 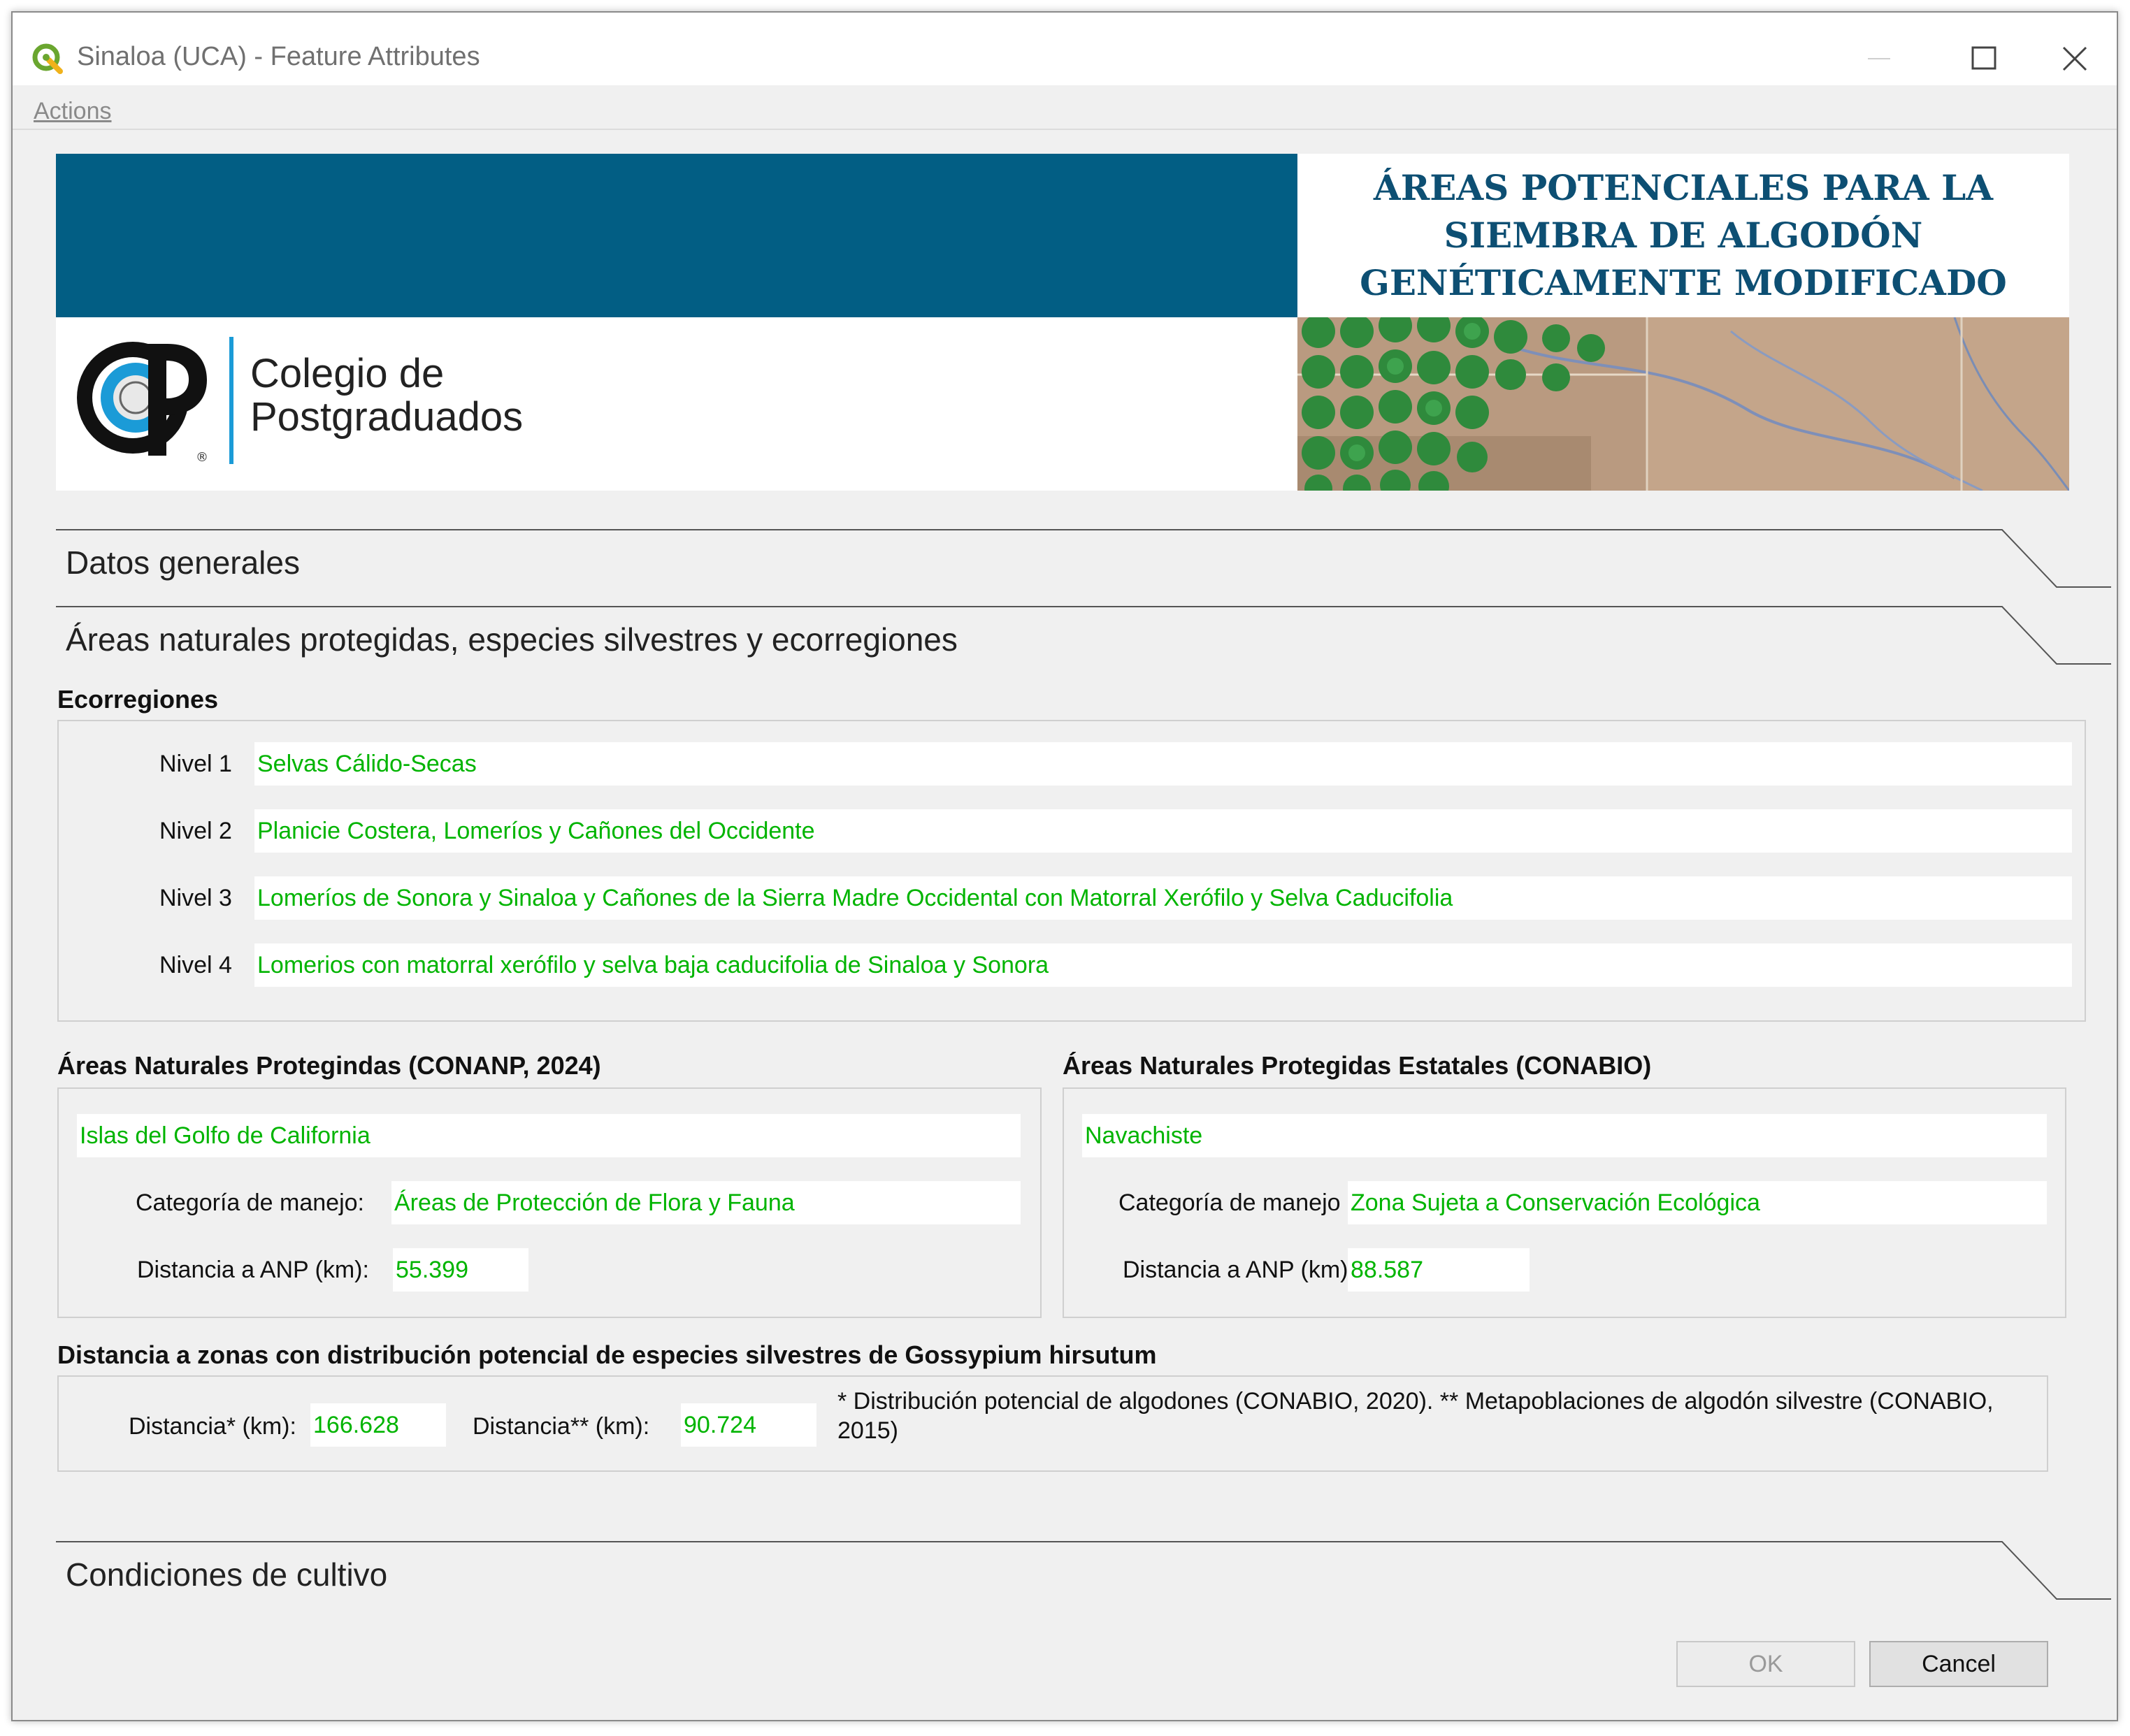 I want to click on nivel-3-label: Nivel 3, so click(x=195, y=898).